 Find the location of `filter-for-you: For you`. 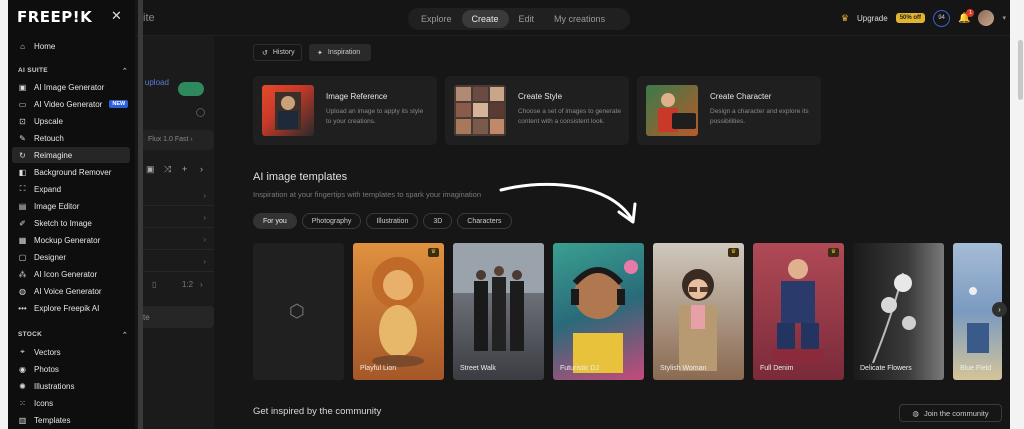

filter-for-you: For you is located at coordinates (275, 221).